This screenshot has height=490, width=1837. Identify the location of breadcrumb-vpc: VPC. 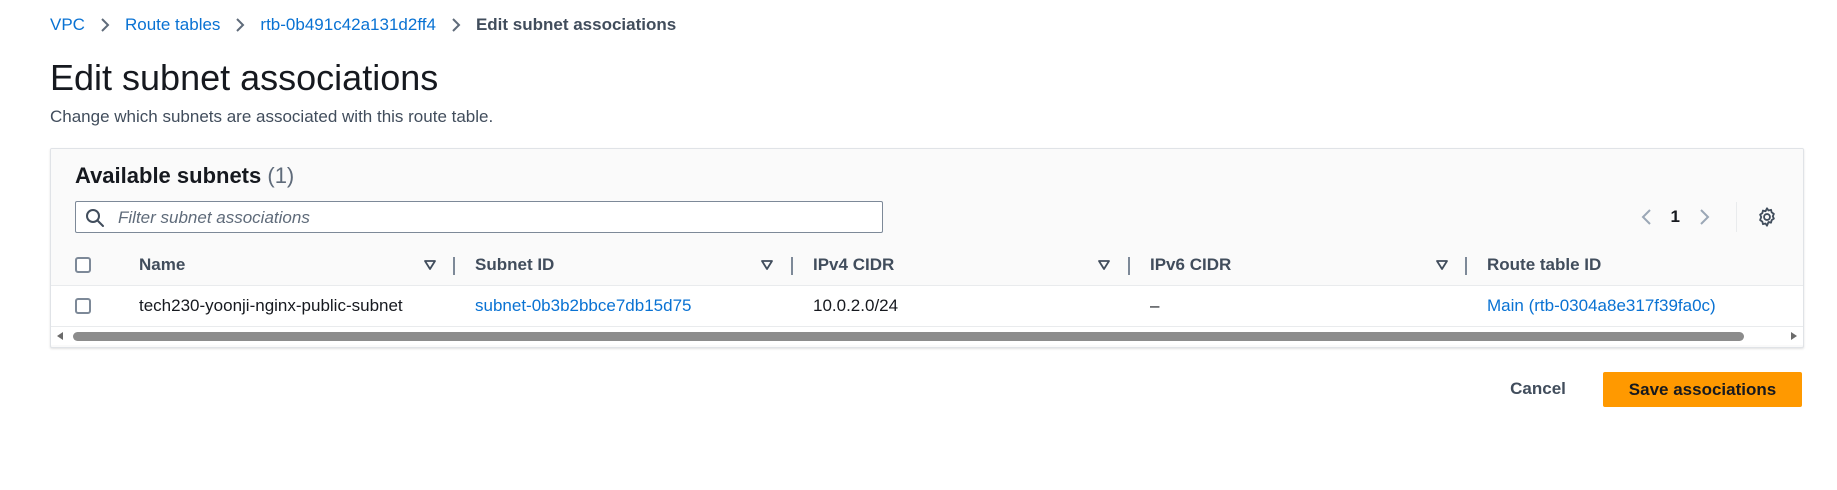
(67, 25).